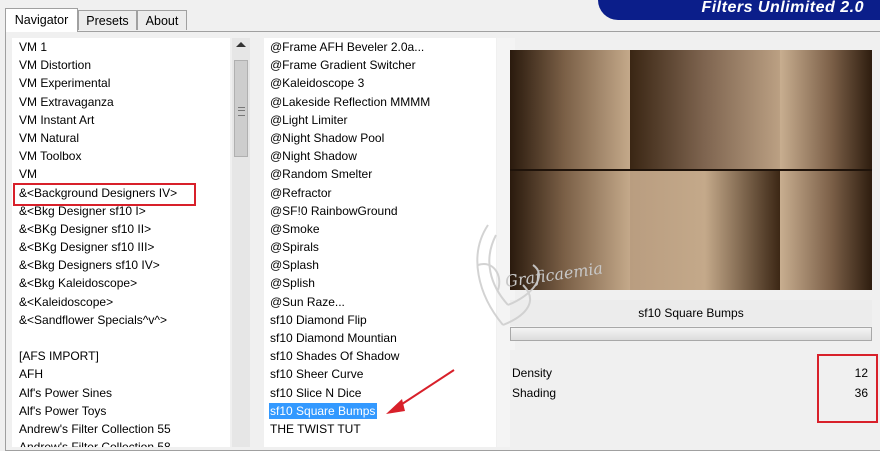 This screenshot has height=451, width=880. What do you see at coordinates (162, 20) in the screenshot?
I see `tab-about: About` at bounding box center [162, 20].